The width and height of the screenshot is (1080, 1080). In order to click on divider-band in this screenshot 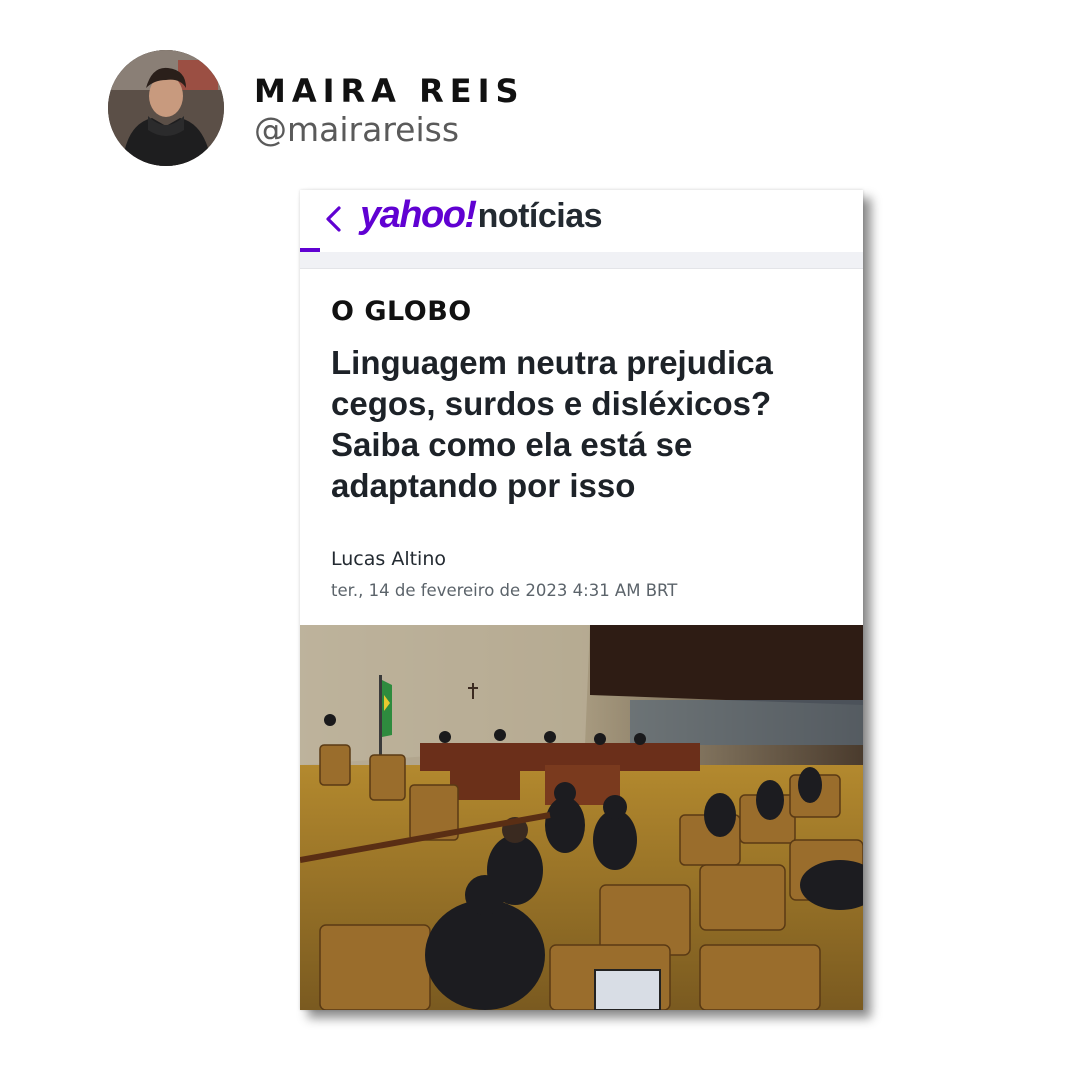, I will do `click(581, 260)`.